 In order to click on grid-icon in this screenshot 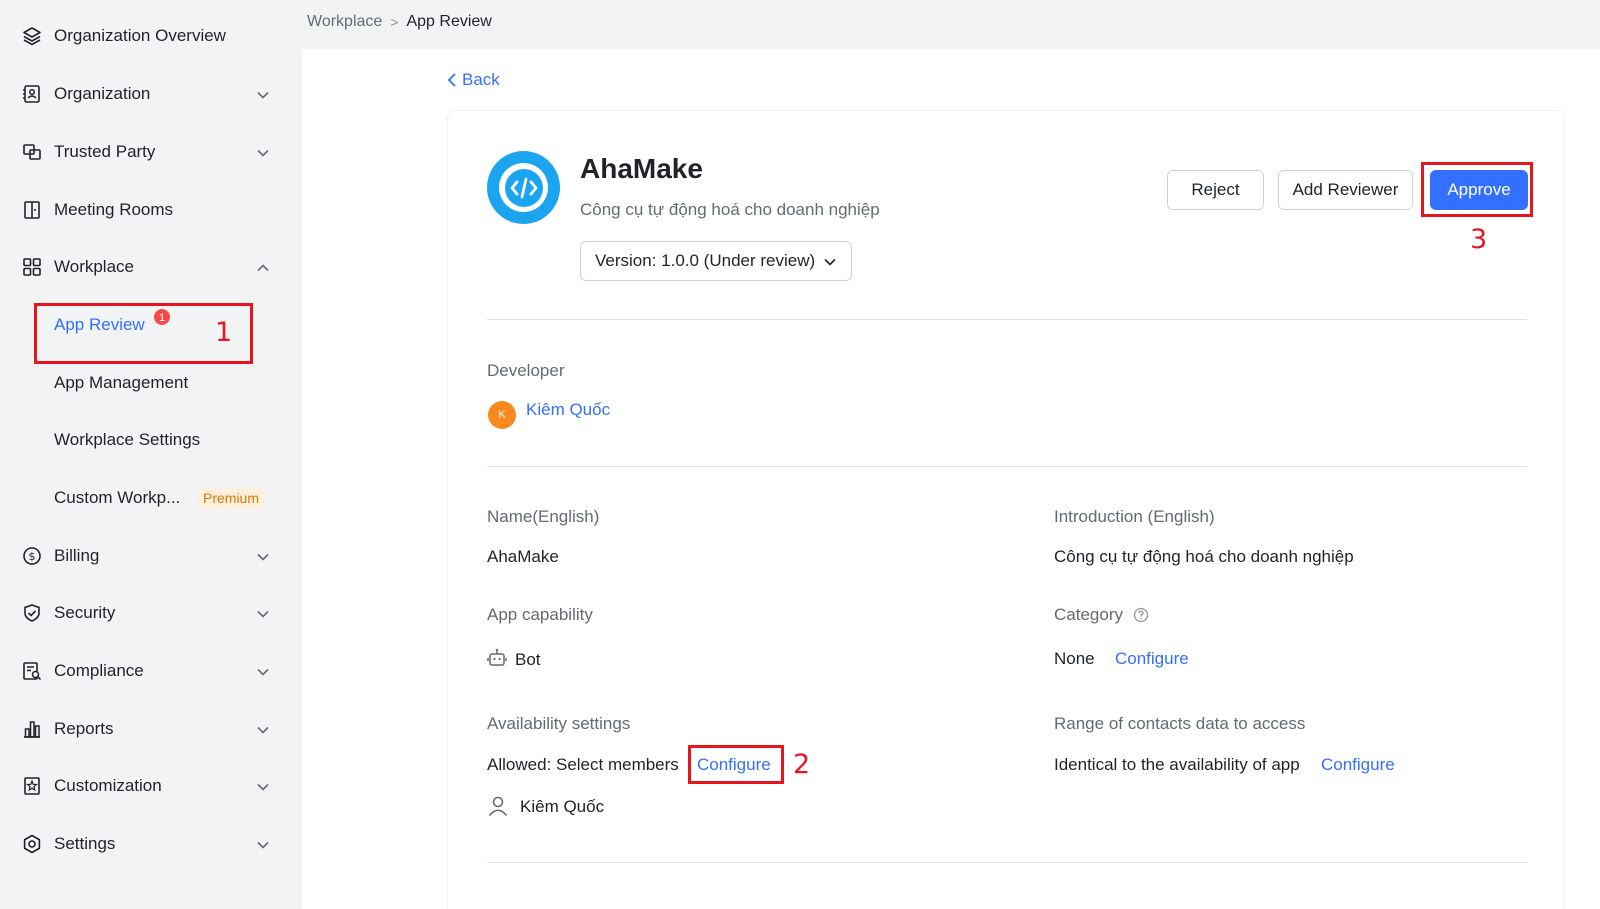, I will do `click(32, 267)`.